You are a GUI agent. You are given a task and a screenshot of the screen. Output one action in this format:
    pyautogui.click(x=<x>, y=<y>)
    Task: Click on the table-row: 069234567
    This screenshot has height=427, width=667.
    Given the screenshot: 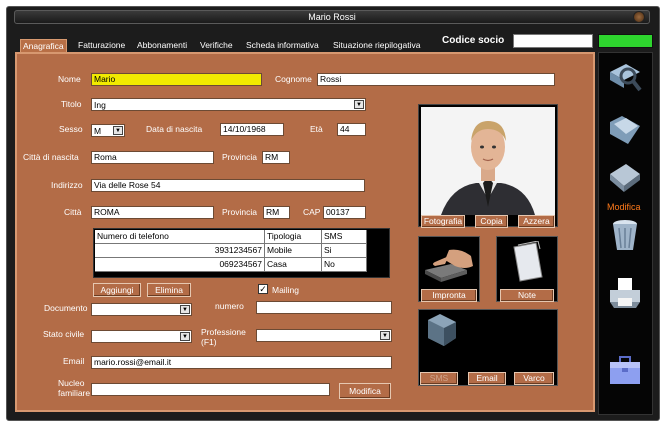 What is the action you would take?
    pyautogui.click(x=180, y=265)
    